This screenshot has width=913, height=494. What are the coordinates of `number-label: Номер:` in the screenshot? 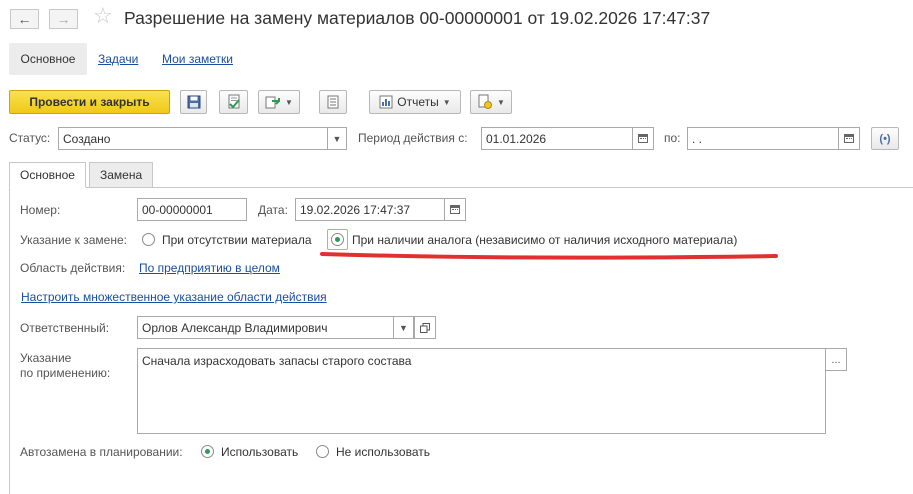 It's located at (40, 210).